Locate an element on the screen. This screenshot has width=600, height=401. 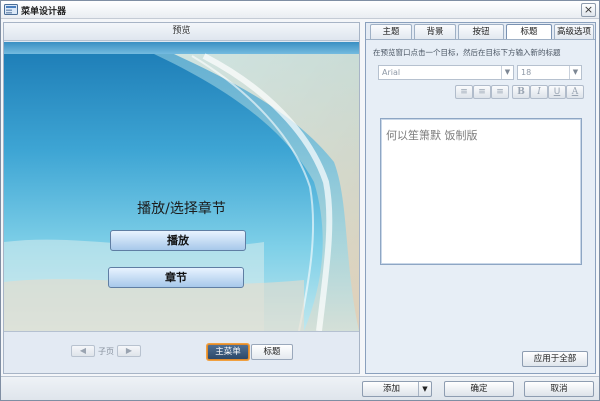
align-left-icon: ≡ is located at coordinates (464, 92).